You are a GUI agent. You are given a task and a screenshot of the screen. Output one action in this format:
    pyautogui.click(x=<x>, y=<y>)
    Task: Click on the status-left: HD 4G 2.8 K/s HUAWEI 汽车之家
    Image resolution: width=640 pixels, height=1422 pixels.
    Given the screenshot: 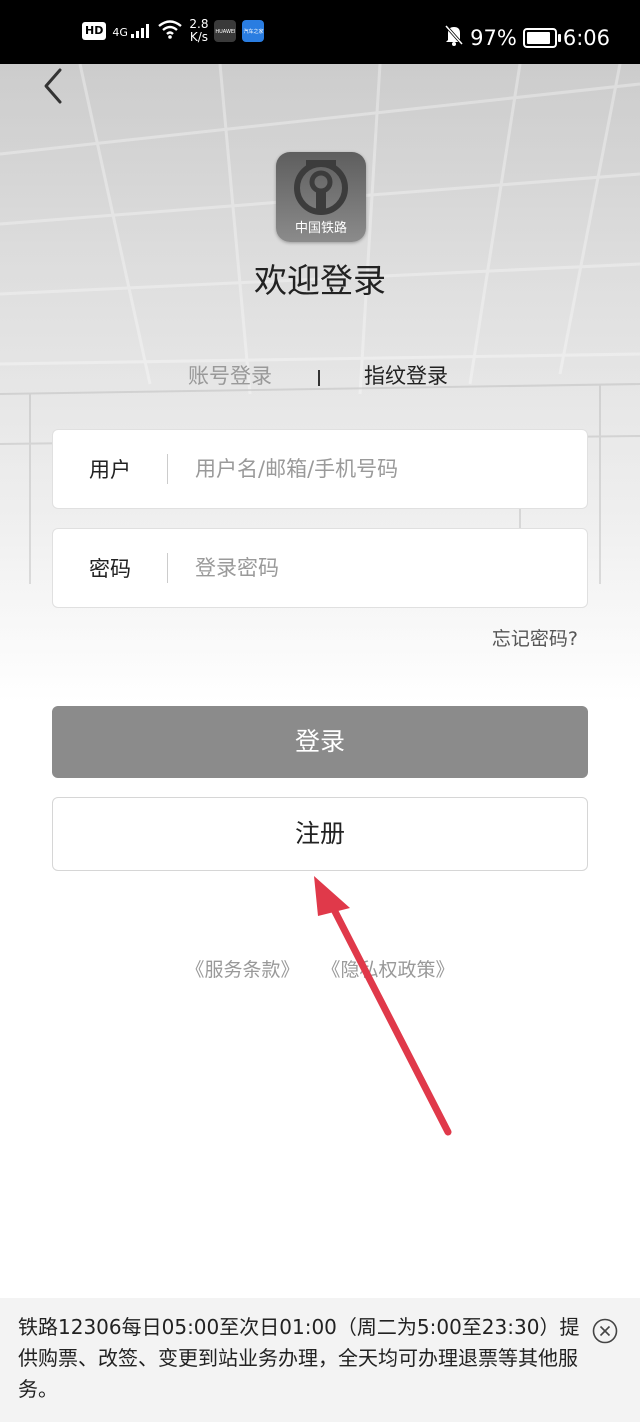 What is the action you would take?
    pyautogui.click(x=173, y=31)
    